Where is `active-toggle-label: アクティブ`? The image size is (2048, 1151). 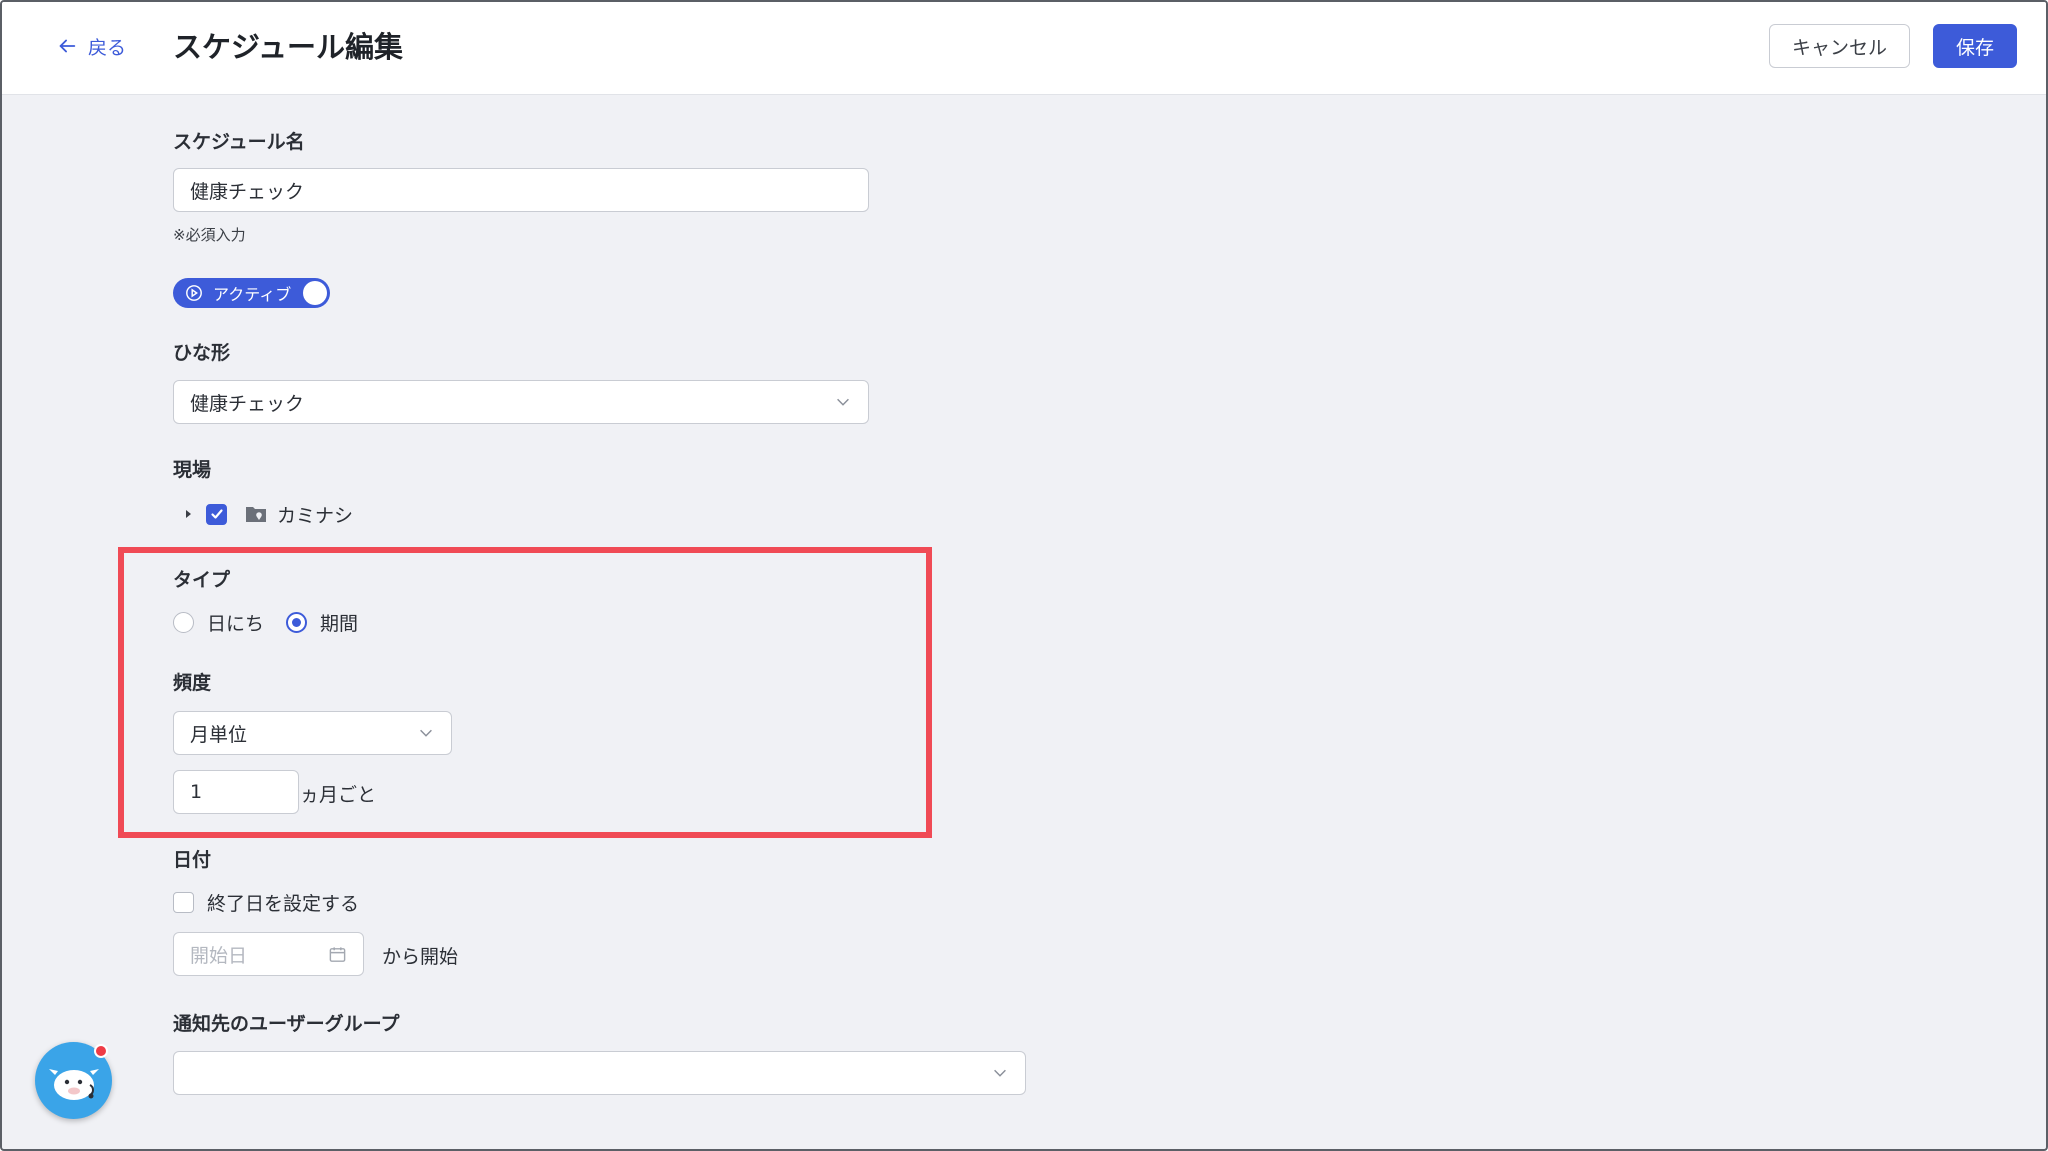 active-toggle-label: アクティブ is located at coordinates (252, 294).